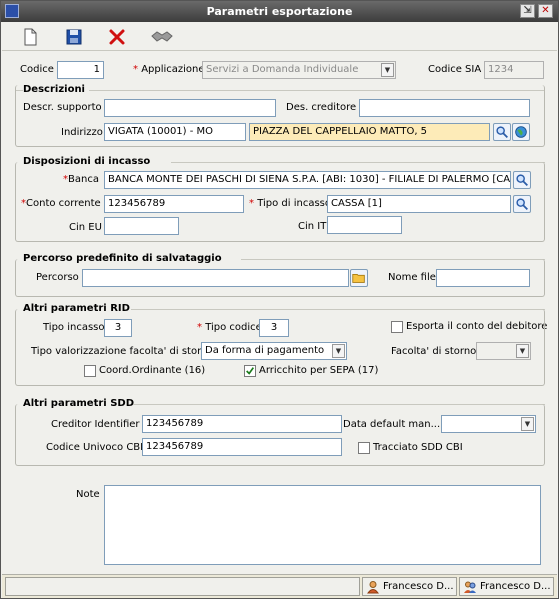  Describe the element at coordinates (117, 37) in the screenshot. I see `delete-x-icon` at that location.